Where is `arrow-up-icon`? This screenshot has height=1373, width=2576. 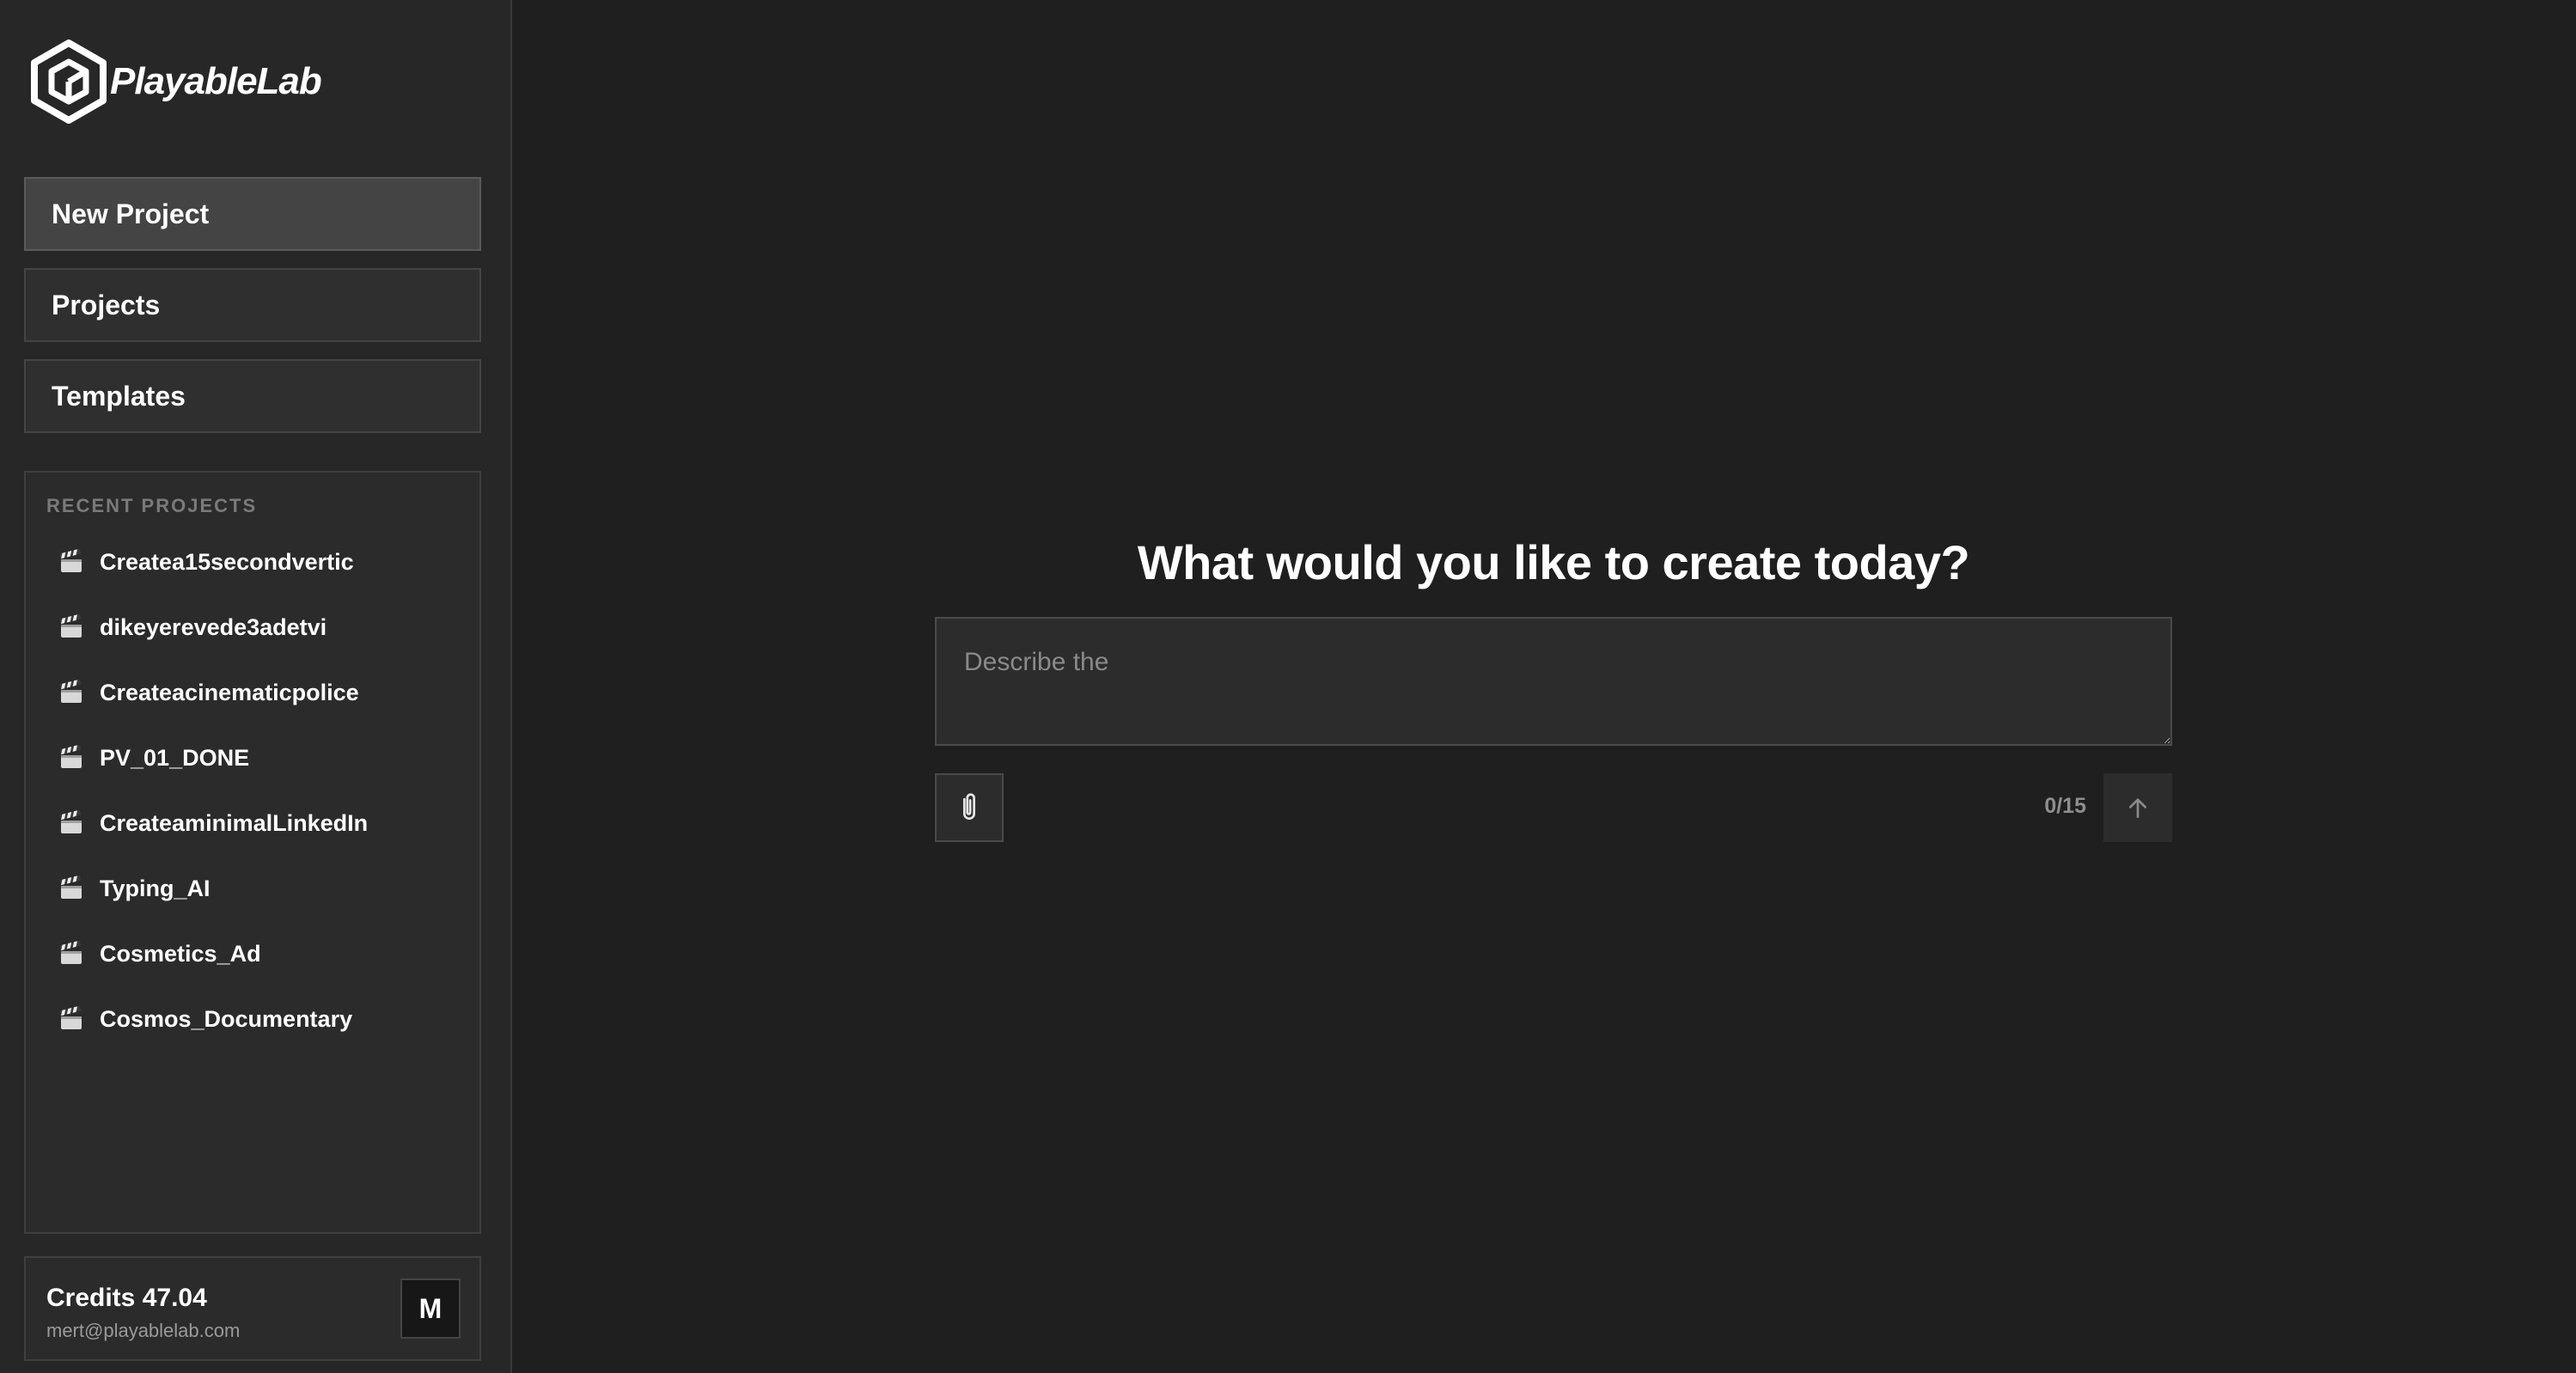 arrow-up-icon is located at coordinates (2137, 808).